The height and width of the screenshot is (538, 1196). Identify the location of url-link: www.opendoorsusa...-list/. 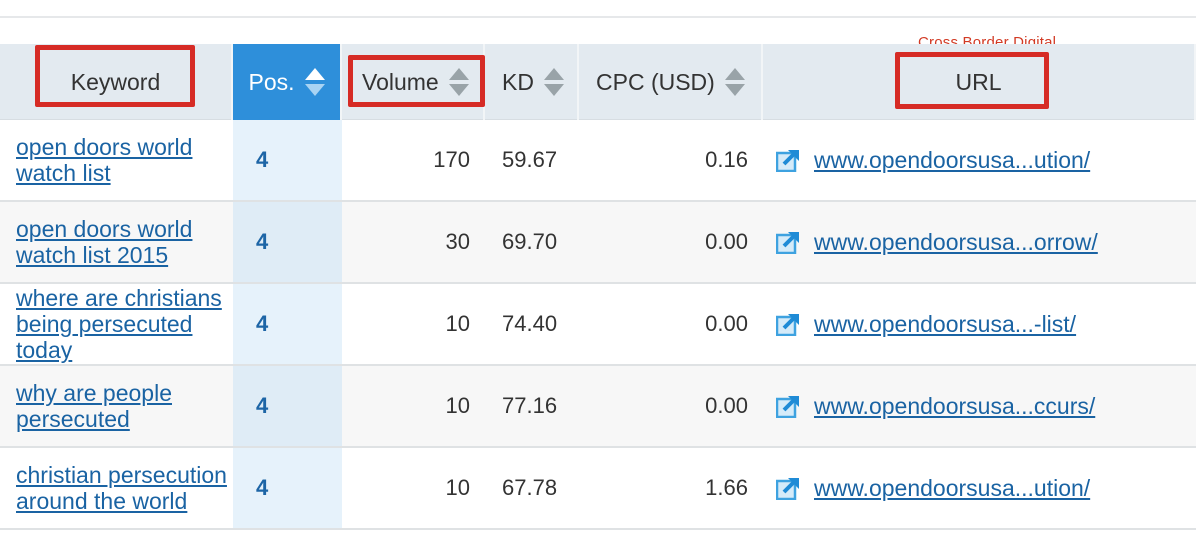
(945, 324).